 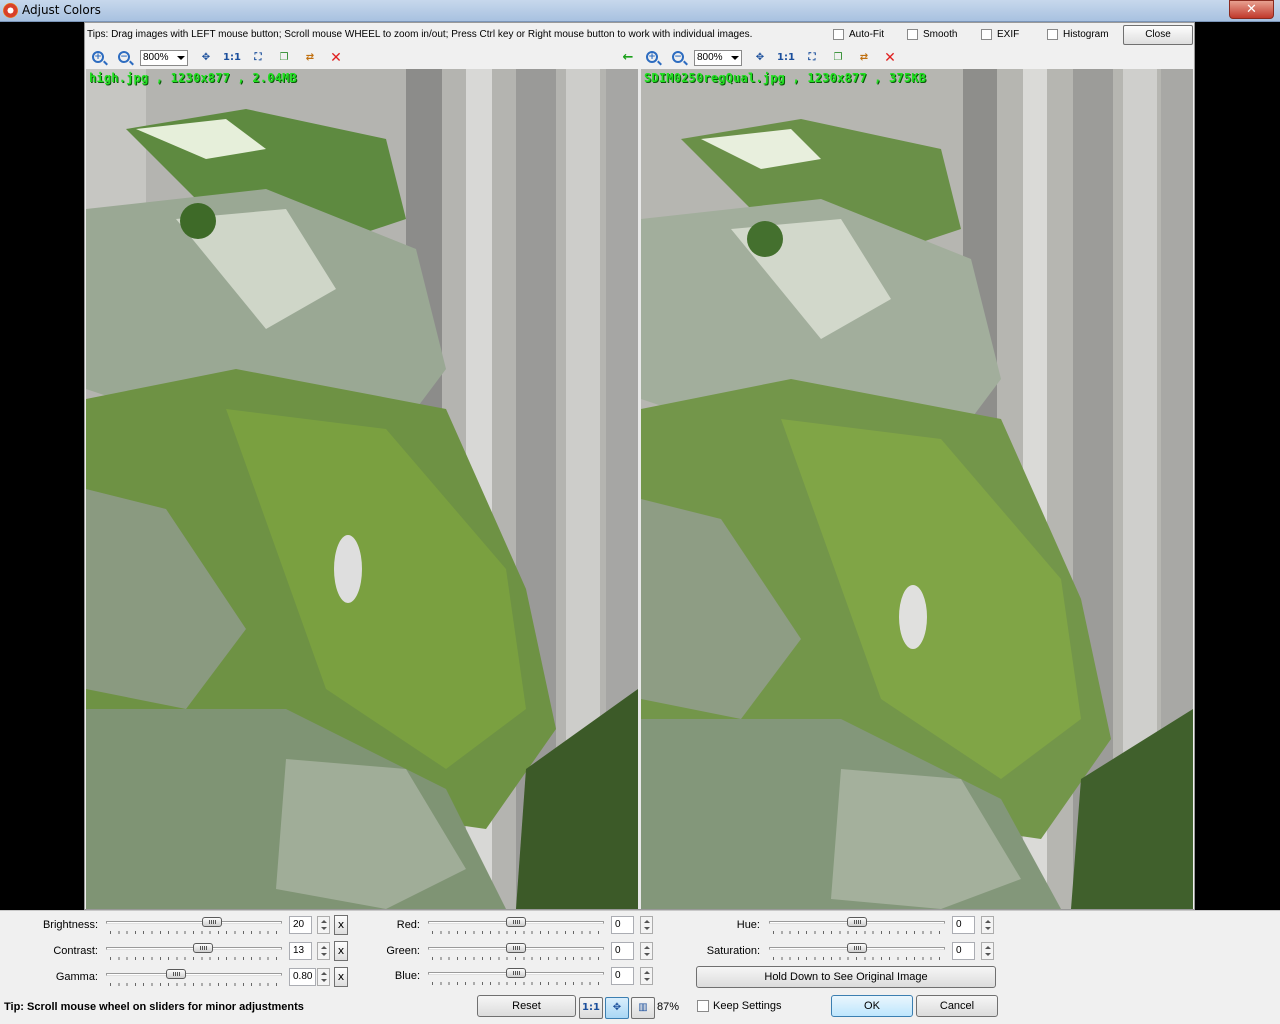 I want to click on contrast-label: Contrast:, so click(x=75, y=951).